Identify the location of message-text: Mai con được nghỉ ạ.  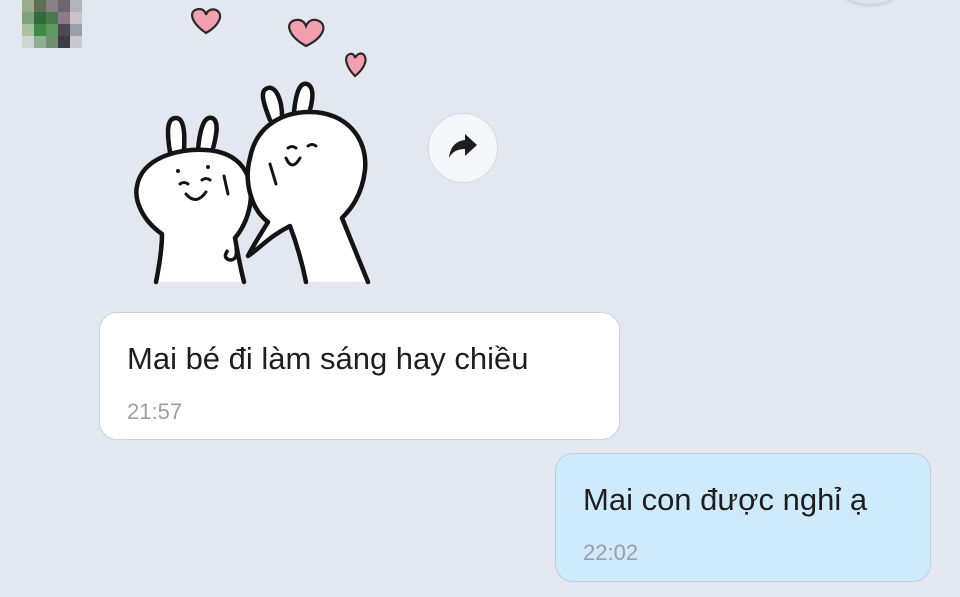
(725, 499).